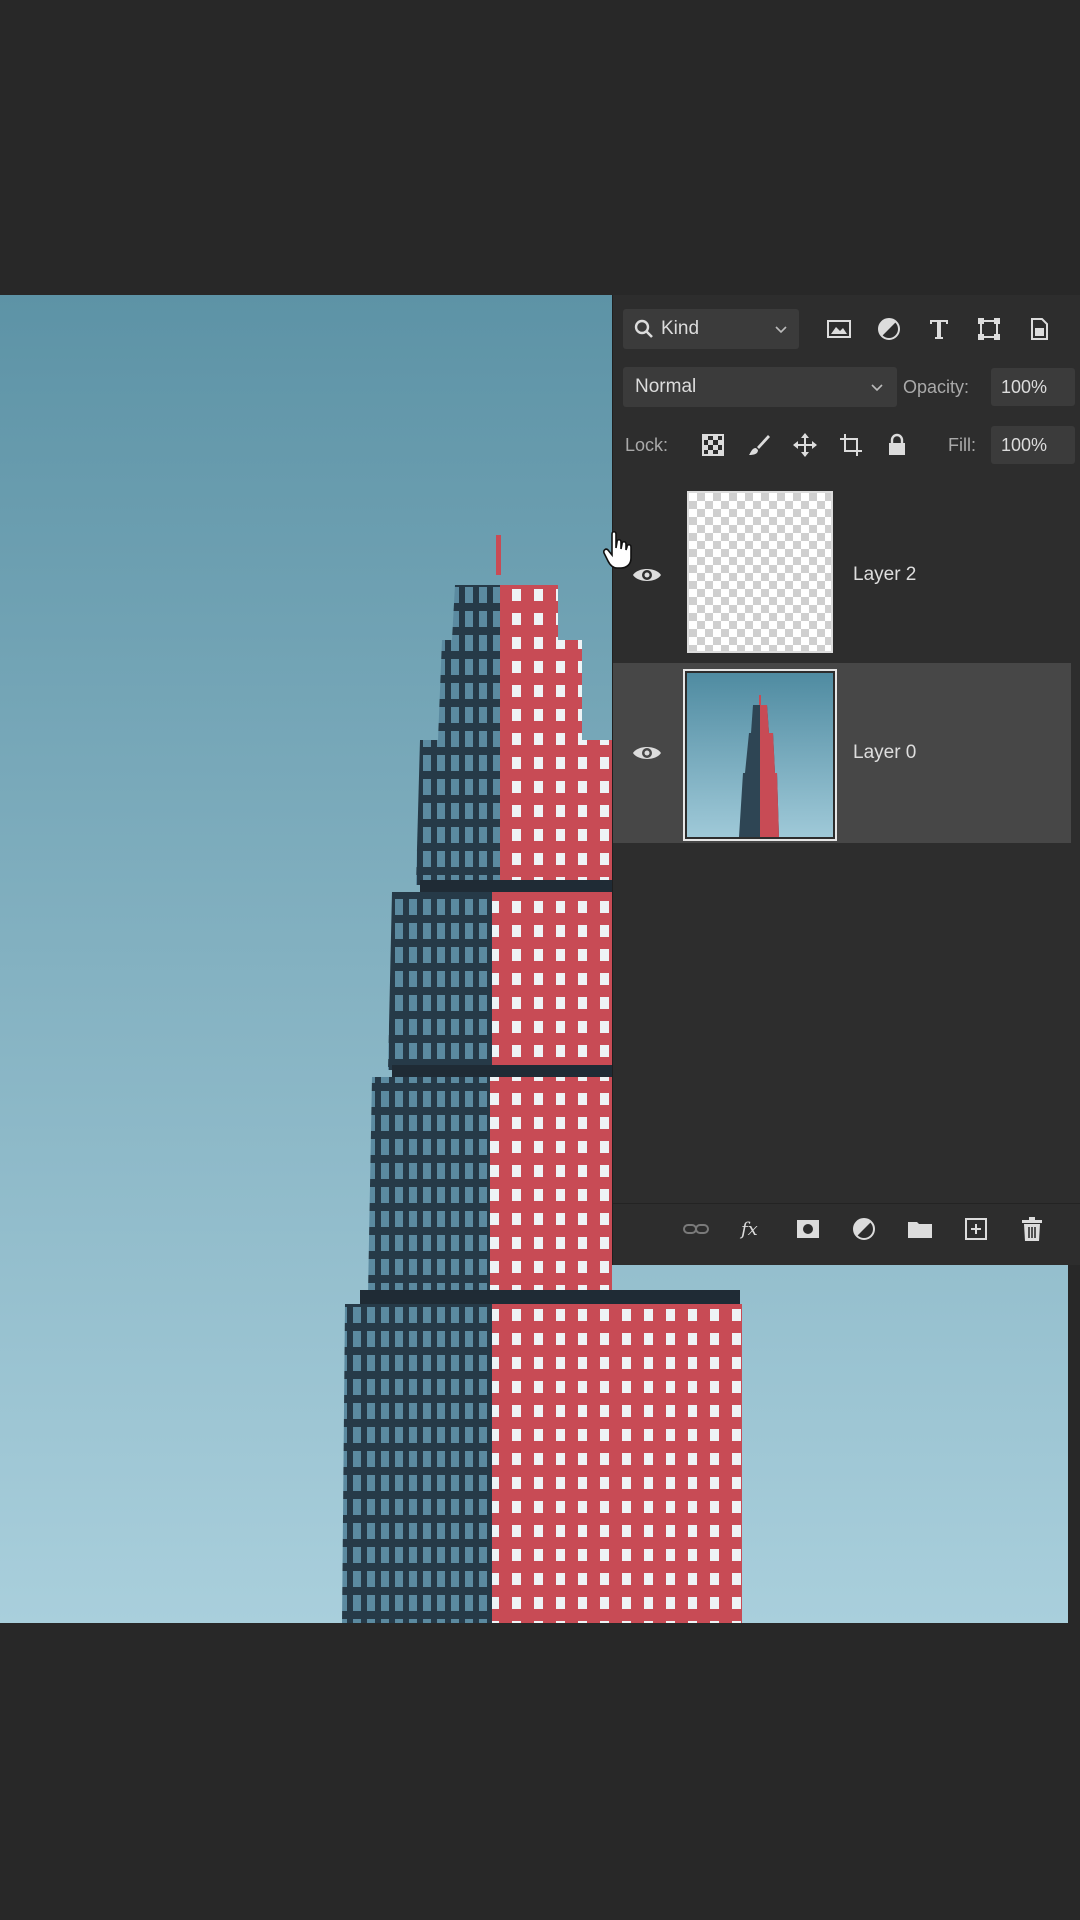 This screenshot has width=1080, height=1920. I want to click on adjustment-layer-icon, so click(864, 1229).